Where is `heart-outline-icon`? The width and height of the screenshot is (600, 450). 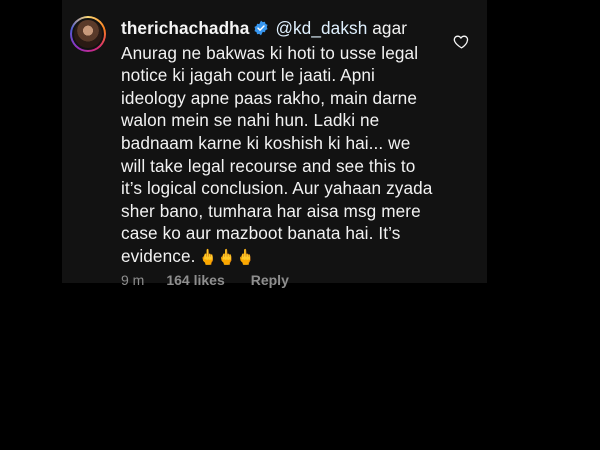 heart-outline-icon is located at coordinates (461, 41).